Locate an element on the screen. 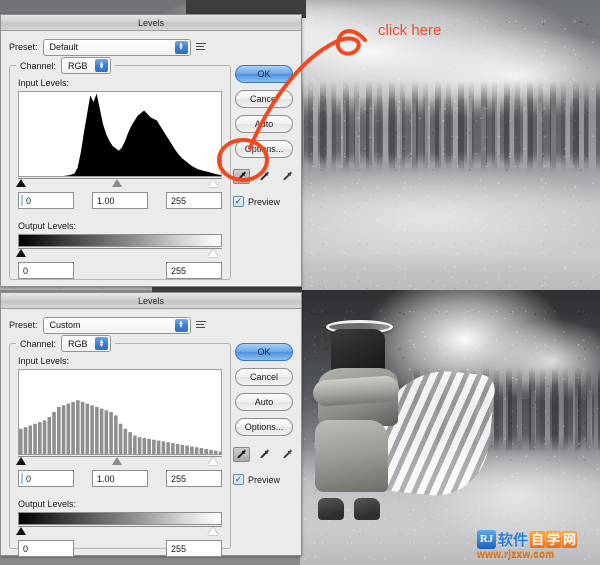  dialog-button-column: OK Cancel Auto Options... ✓ Preview is located at coordinates (264, 414).